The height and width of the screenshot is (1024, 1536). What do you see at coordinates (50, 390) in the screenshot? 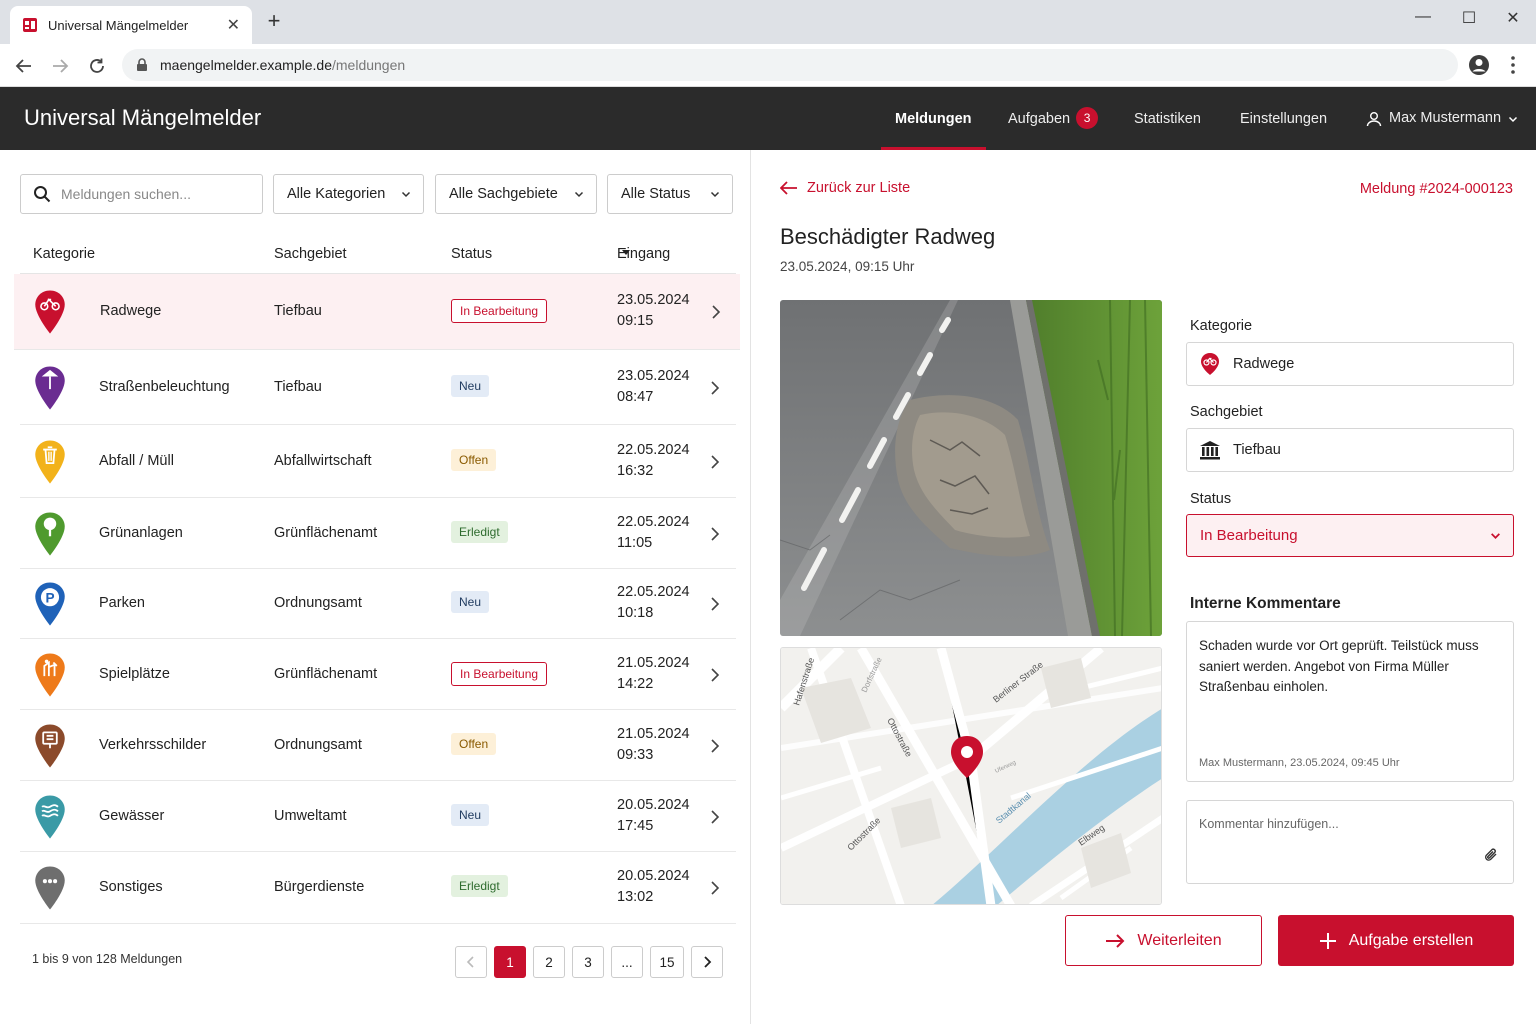
I see `streetlight-pin-icon` at bounding box center [50, 390].